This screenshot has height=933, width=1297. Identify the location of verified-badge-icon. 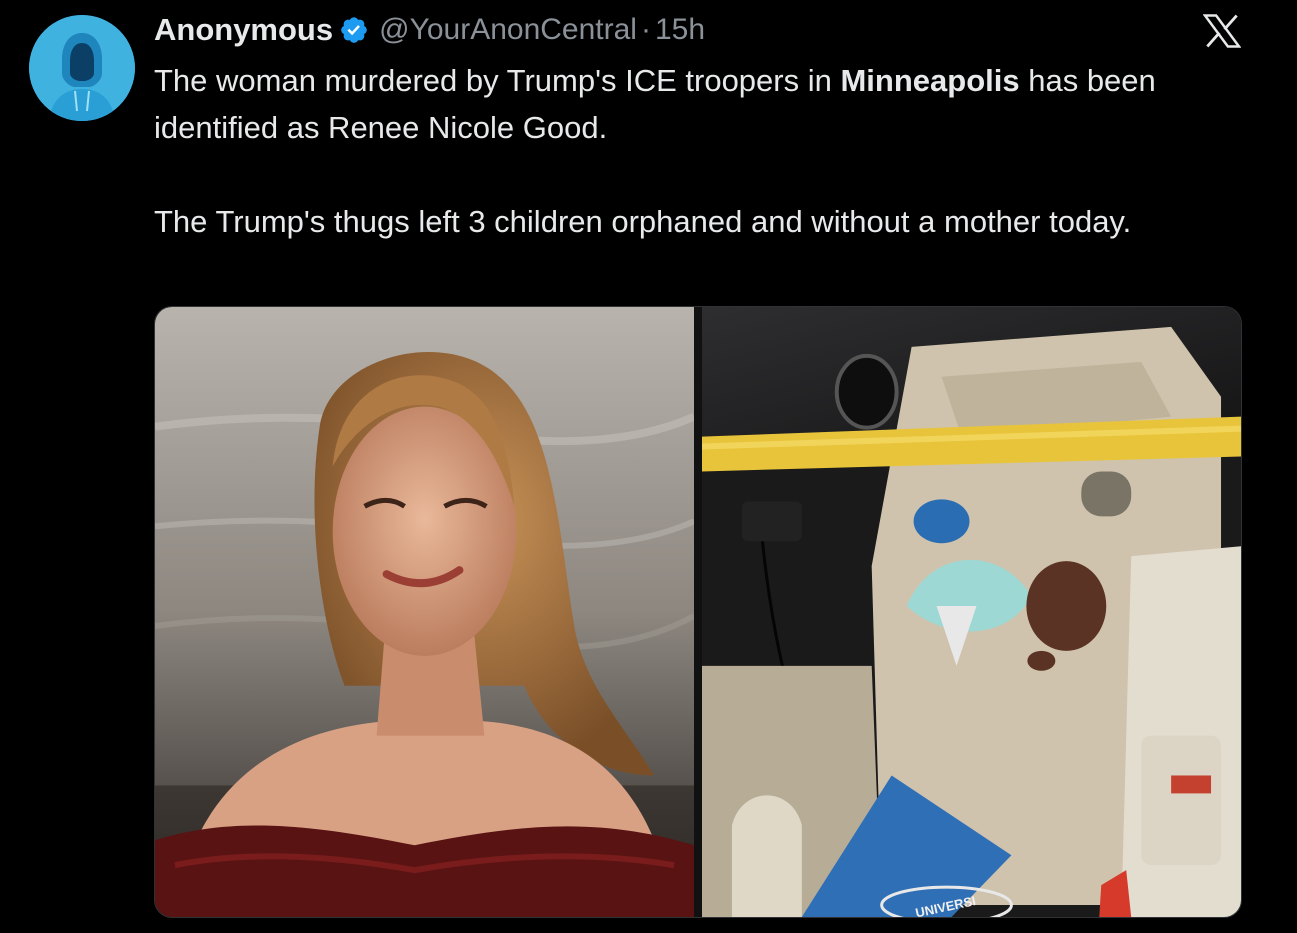
(354, 30).